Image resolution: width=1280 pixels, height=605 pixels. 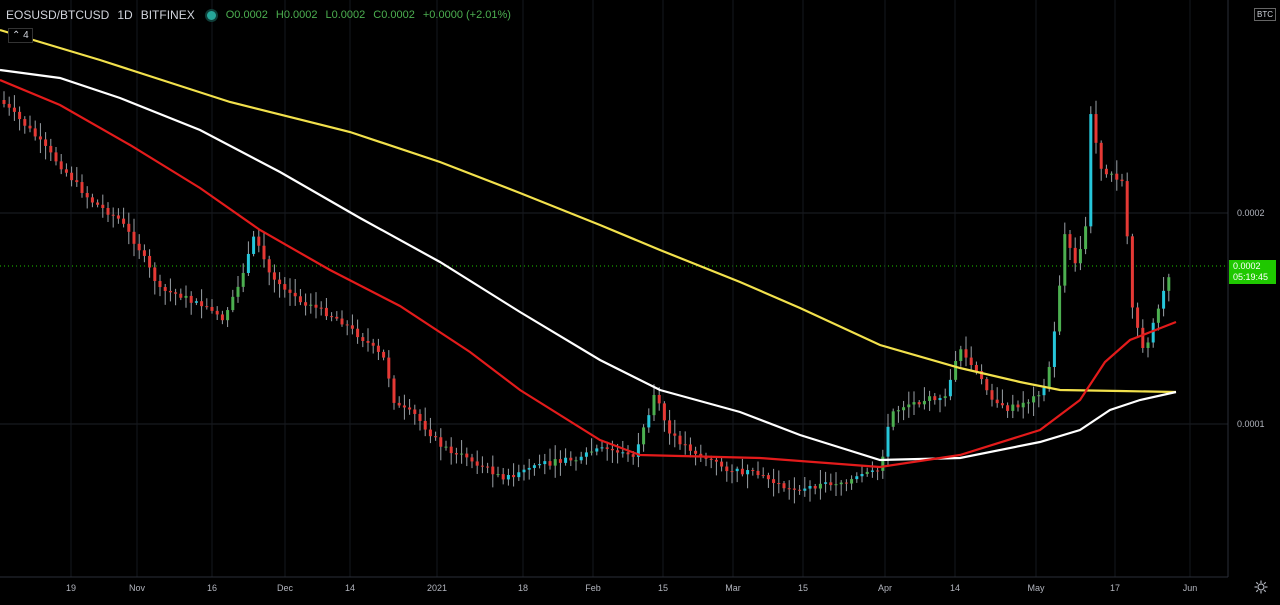 What do you see at coordinates (57, 15) in the screenshot?
I see `symbol-name: EOSUSD/BTCUSD` at bounding box center [57, 15].